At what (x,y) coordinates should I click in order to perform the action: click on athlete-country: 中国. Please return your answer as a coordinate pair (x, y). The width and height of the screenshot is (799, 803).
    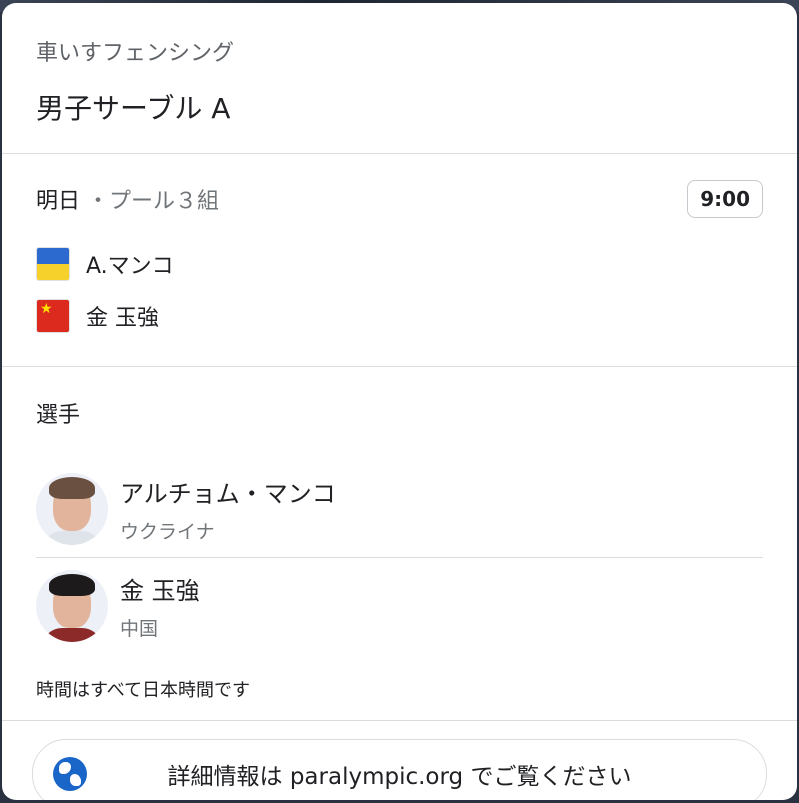
    Looking at the image, I should click on (139, 629).